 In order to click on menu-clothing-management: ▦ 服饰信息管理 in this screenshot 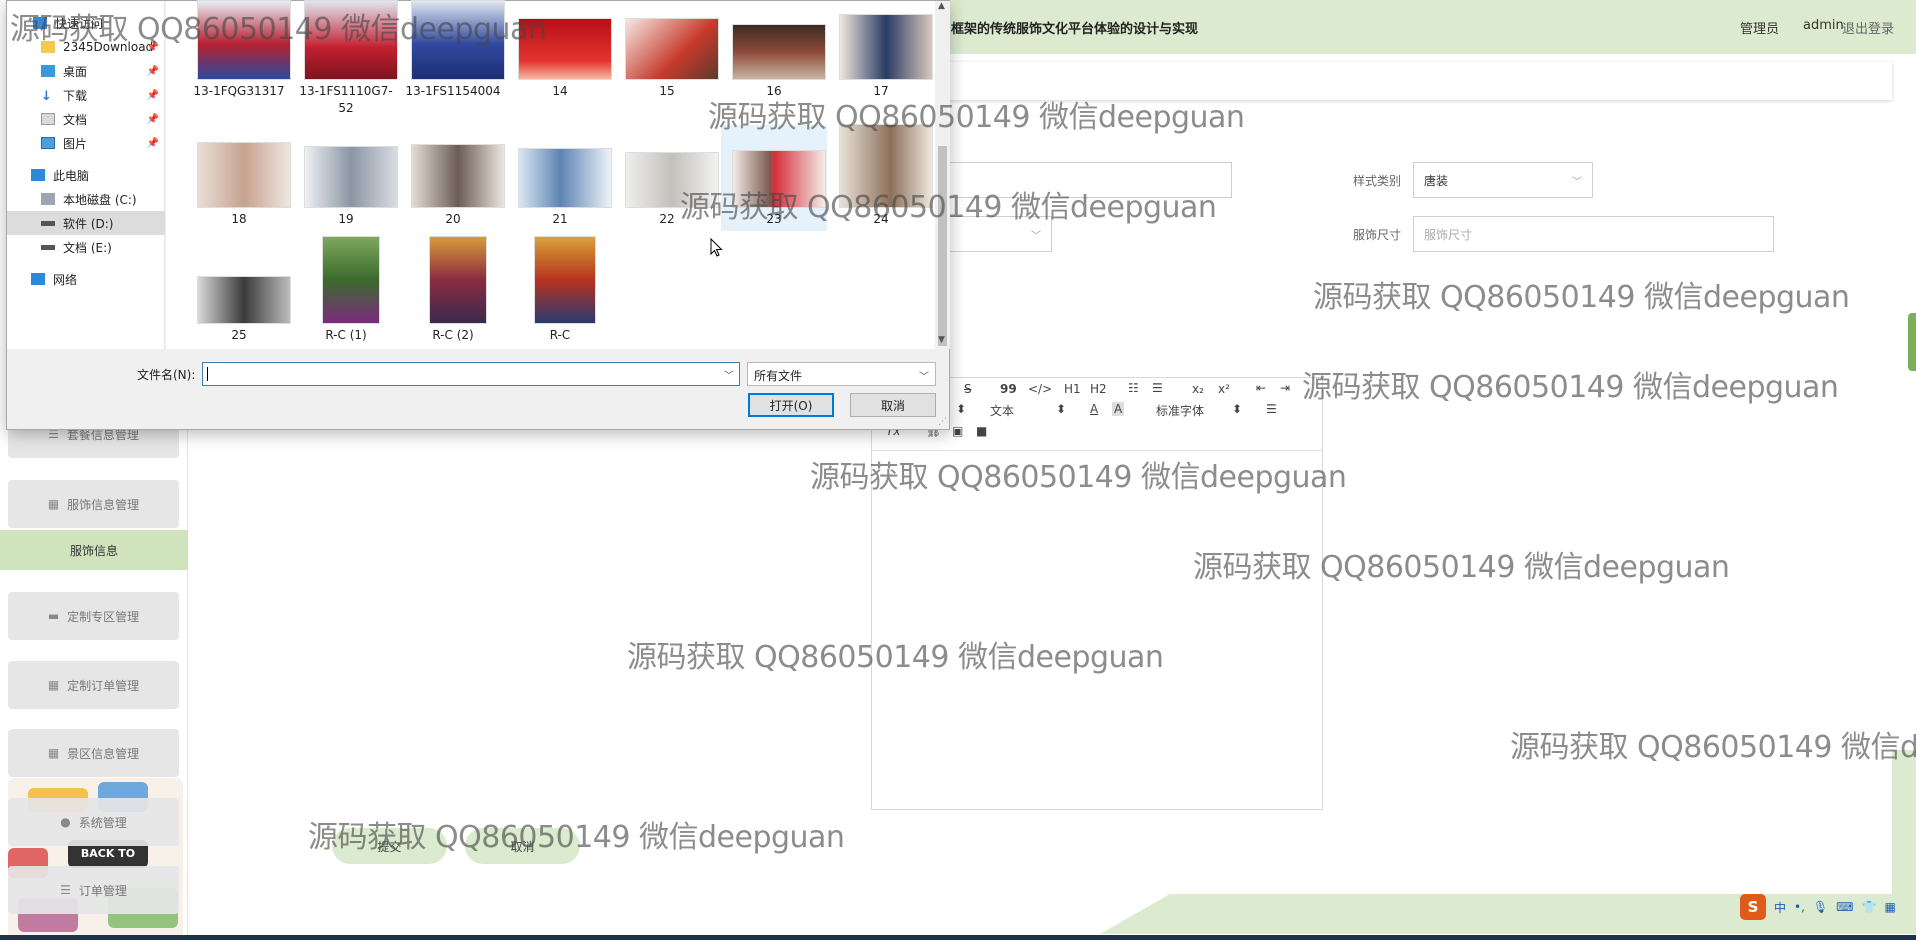, I will do `click(93, 504)`.